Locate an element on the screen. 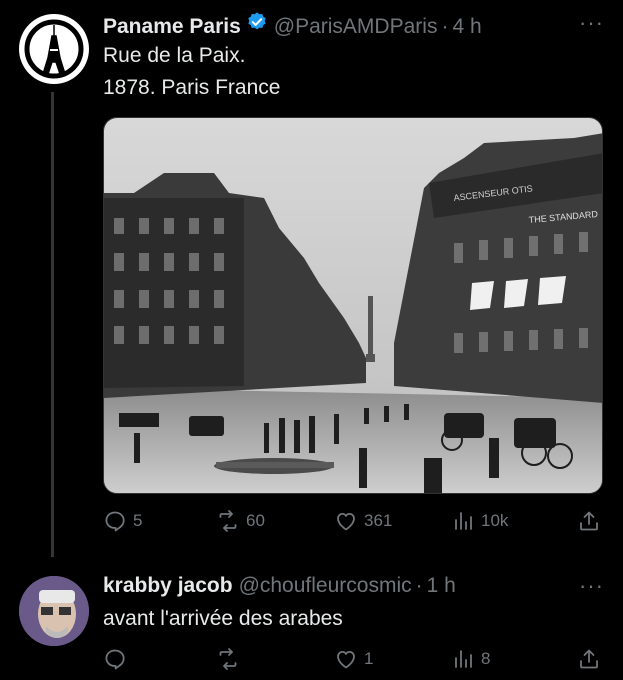 The image size is (623, 680). repost-button is located at coordinates (228, 659).